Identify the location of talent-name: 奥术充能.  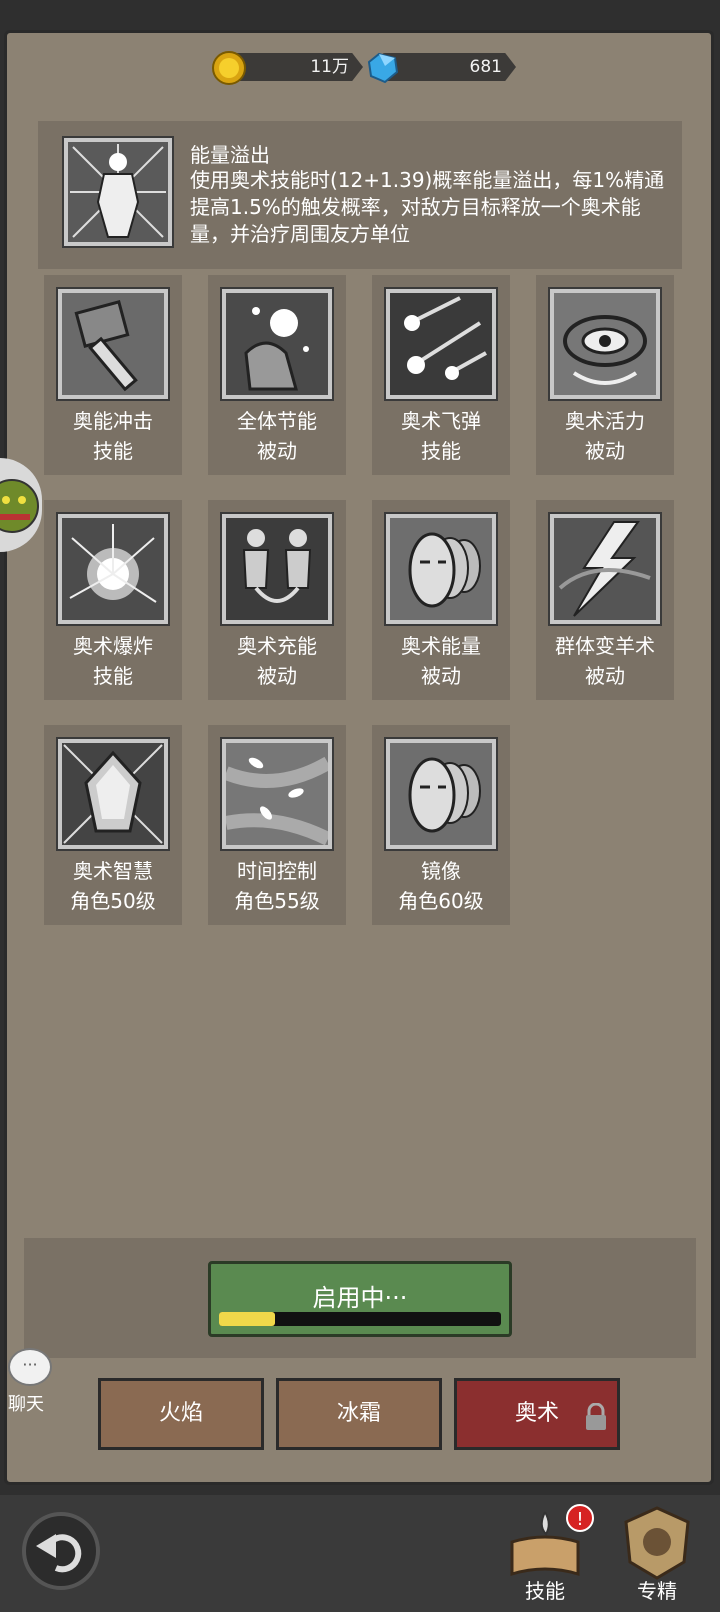
(277, 646).